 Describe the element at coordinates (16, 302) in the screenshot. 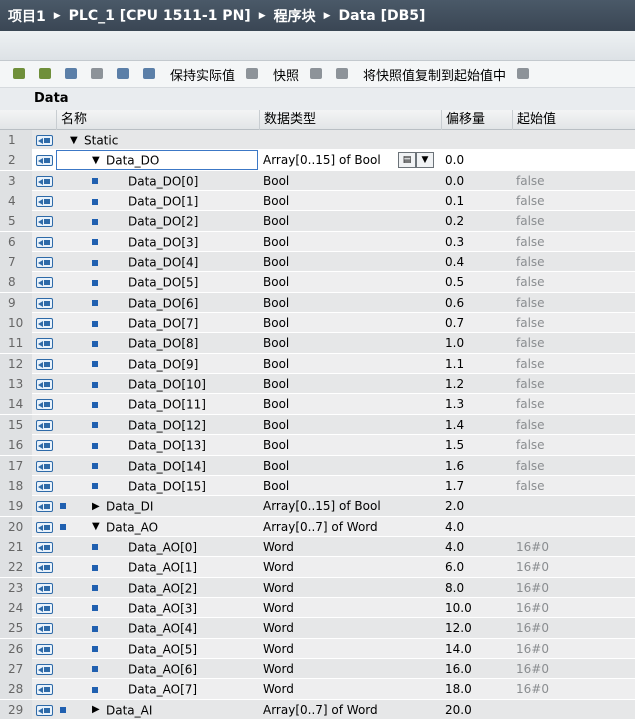

I see `row-number: 9` at that location.